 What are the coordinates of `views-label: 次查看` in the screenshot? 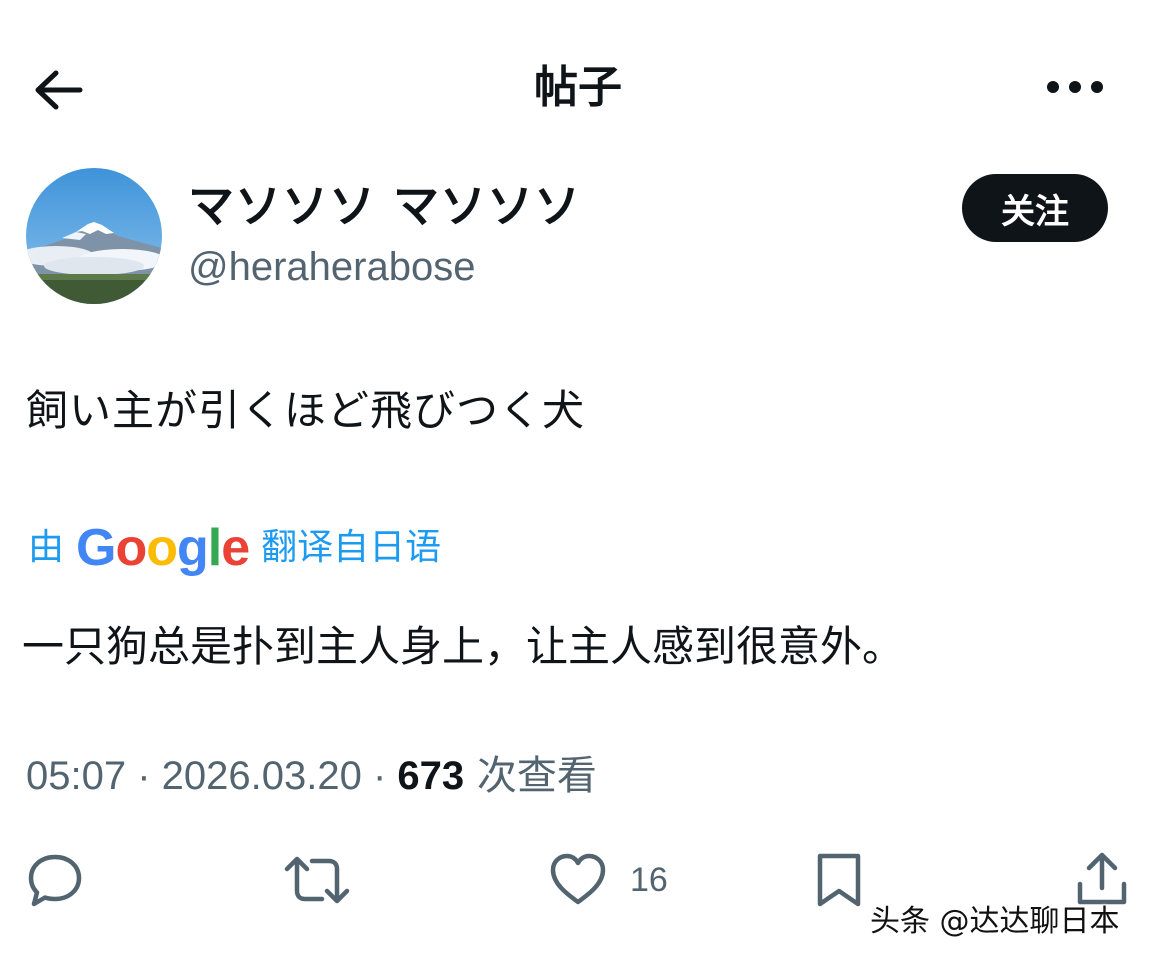 It's located at (530, 776).